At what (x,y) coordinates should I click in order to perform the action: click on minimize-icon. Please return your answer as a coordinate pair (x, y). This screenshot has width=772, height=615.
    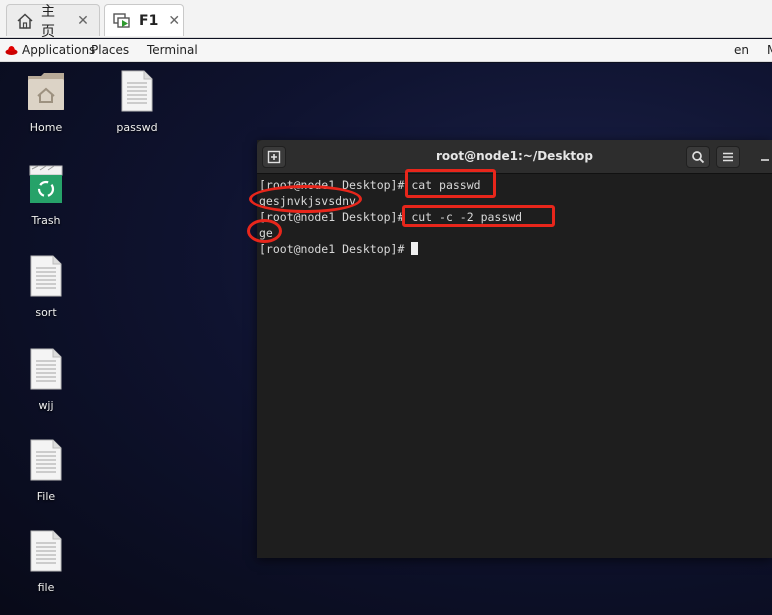
    Looking at the image, I should click on (765, 160).